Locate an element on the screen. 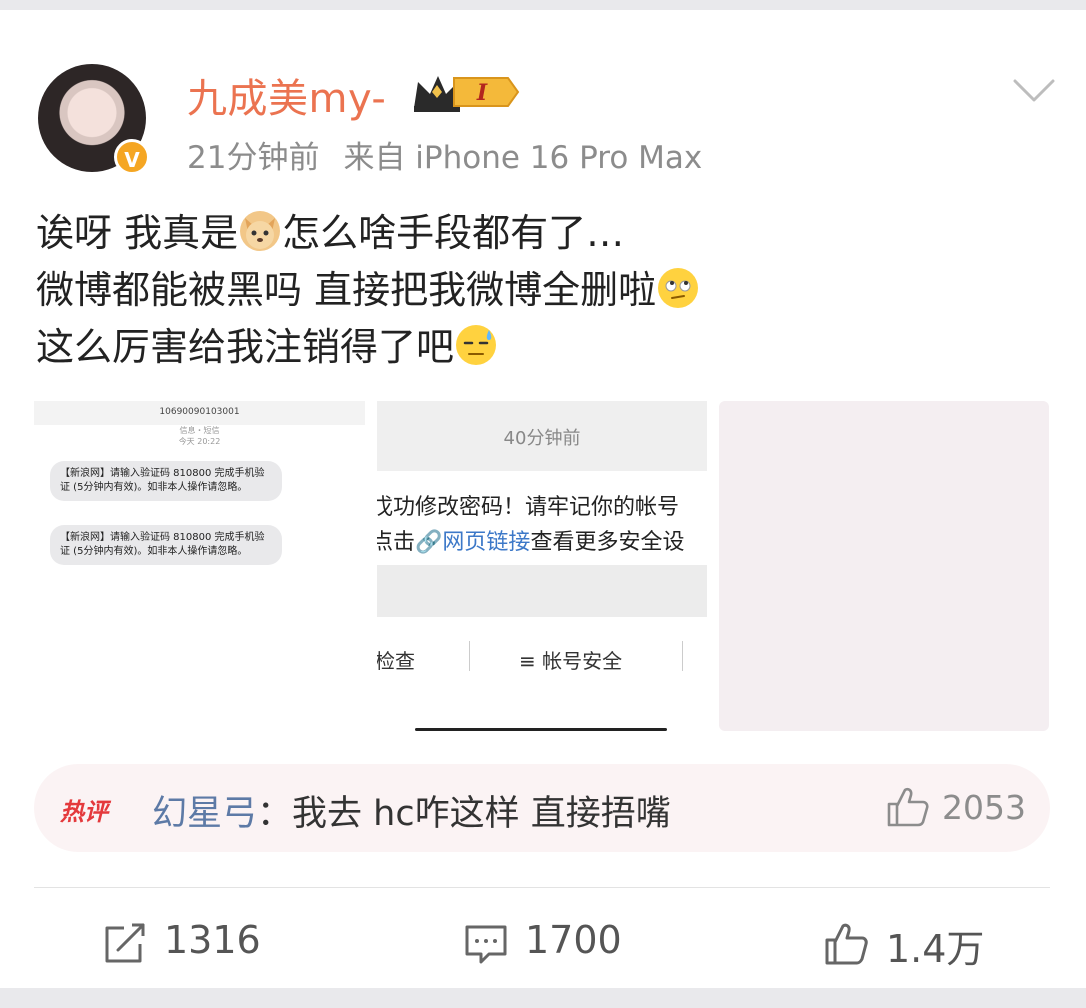 The height and width of the screenshot is (1008, 1086). hot-comment-text: 我去 hc咋这样 直接捂嘴 is located at coordinates (481, 814).